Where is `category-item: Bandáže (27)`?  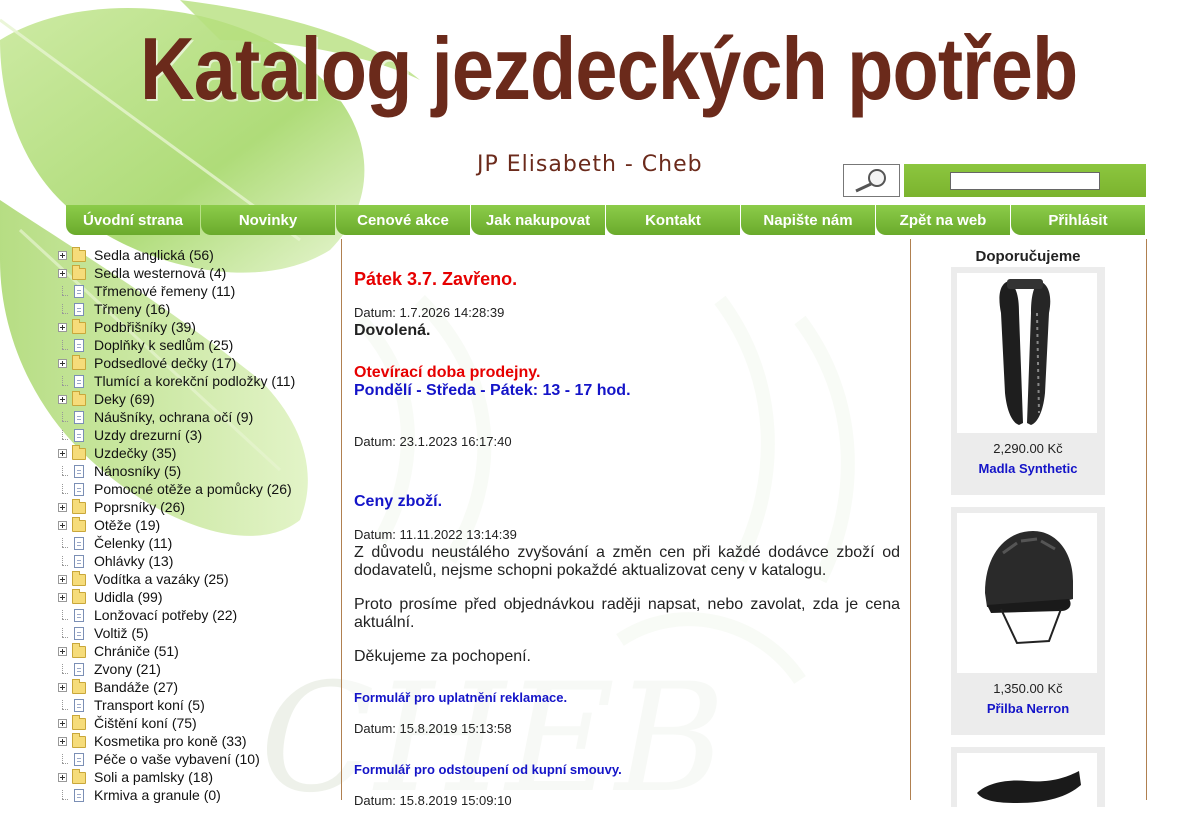
category-item: Bandáže (27) is located at coordinates (200, 687).